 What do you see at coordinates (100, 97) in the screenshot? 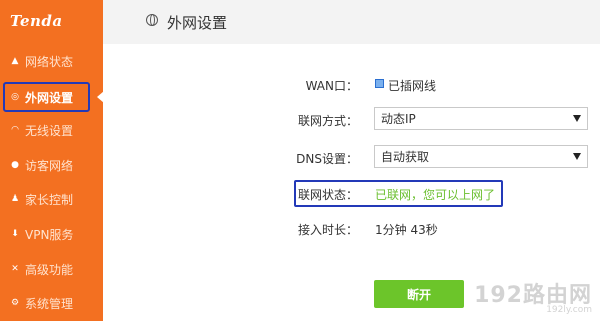
I see `active-pointer` at bounding box center [100, 97].